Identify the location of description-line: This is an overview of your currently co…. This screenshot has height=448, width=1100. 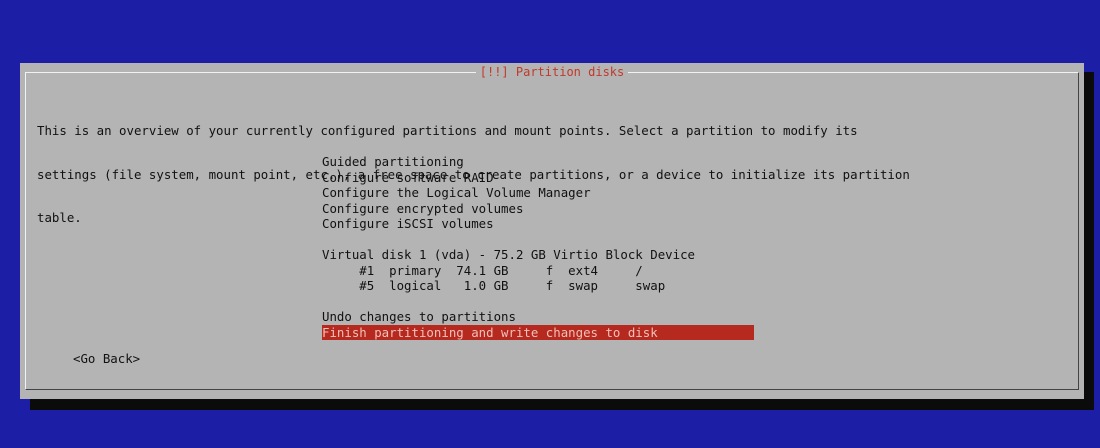
(447, 130).